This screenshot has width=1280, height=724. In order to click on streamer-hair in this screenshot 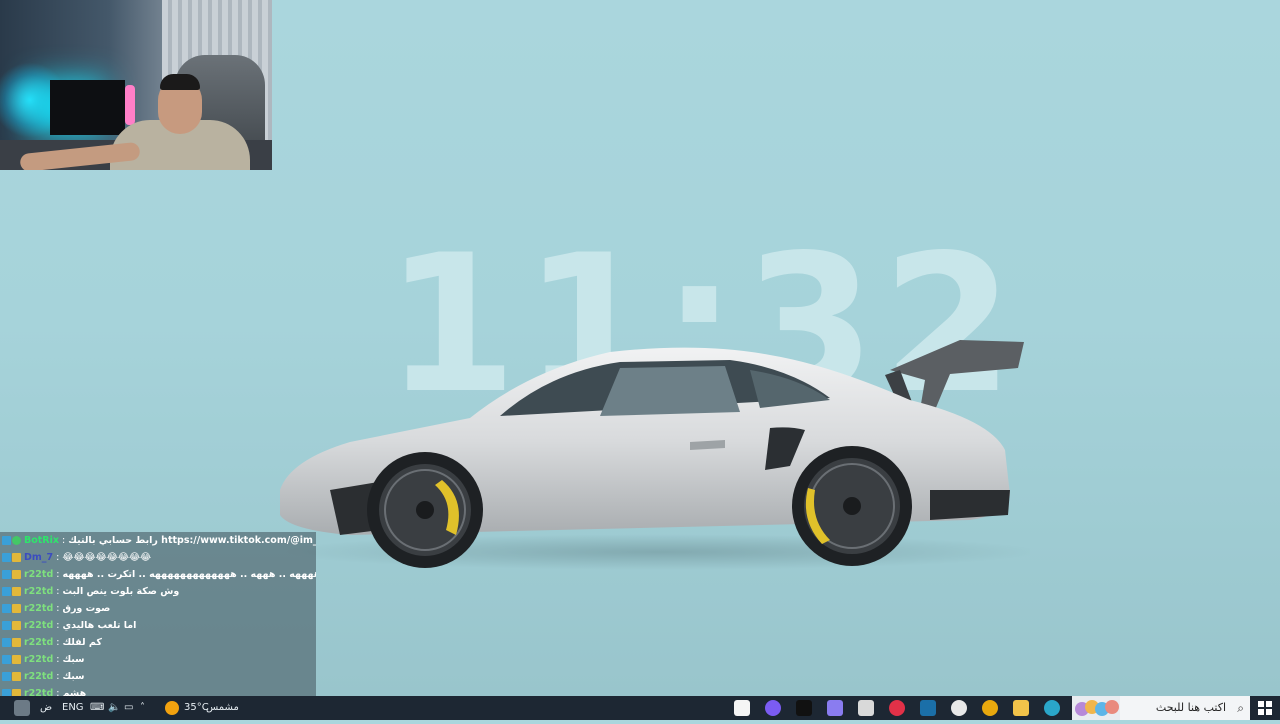, I will do `click(180, 82)`.